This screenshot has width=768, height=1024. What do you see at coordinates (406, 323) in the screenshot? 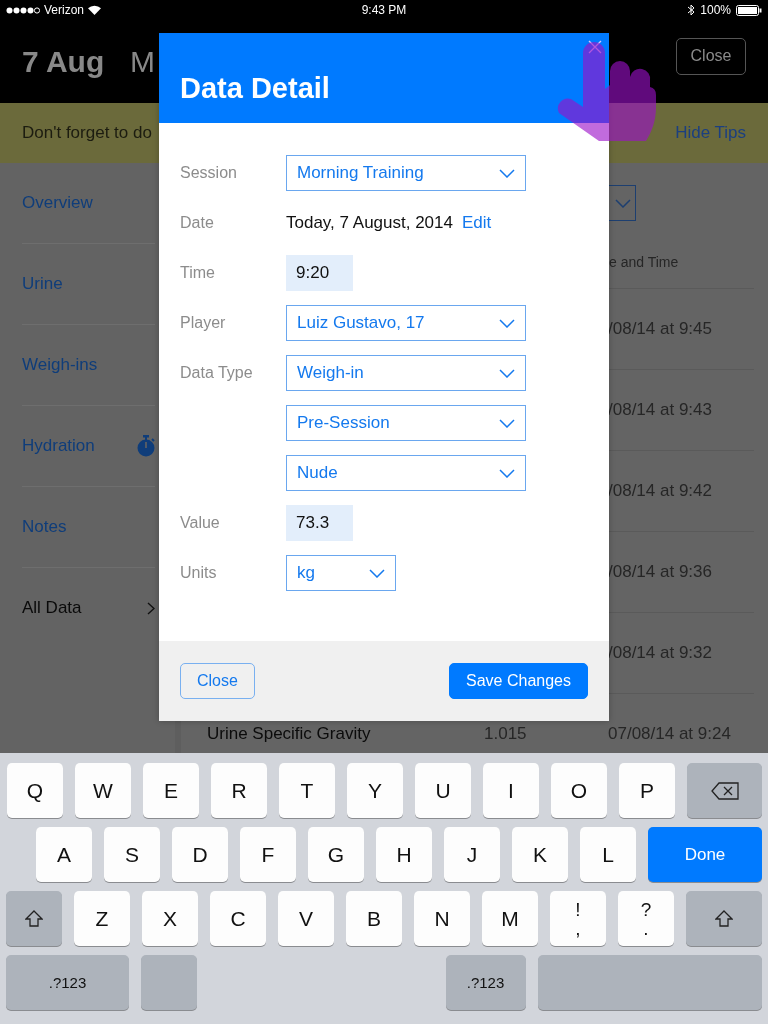
I see `select-field: Luiz Gustavo, 17` at bounding box center [406, 323].